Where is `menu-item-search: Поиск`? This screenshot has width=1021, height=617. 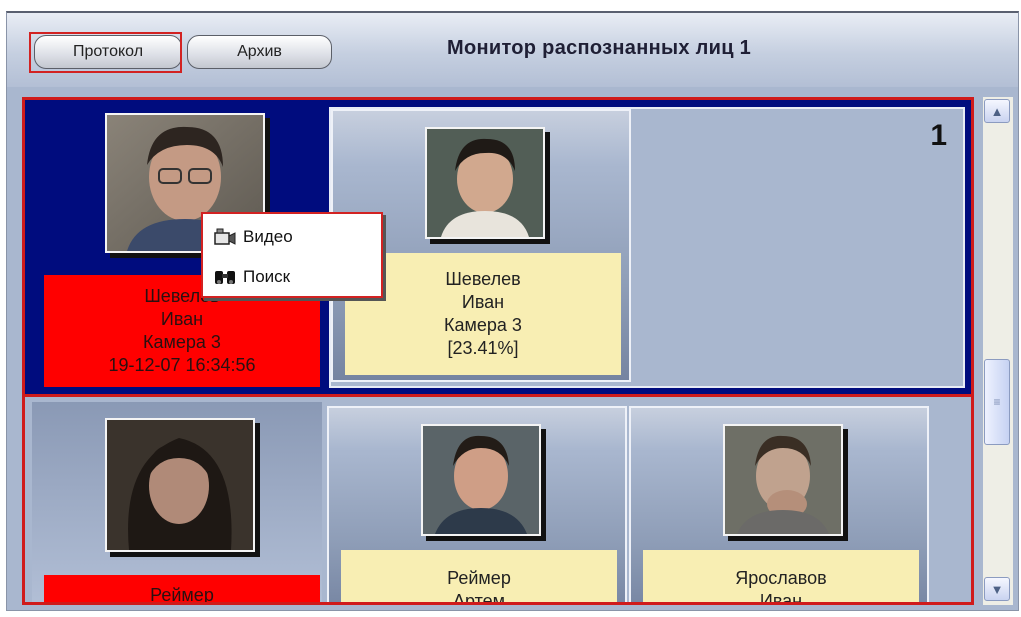 menu-item-search: Поиск is located at coordinates (251, 277).